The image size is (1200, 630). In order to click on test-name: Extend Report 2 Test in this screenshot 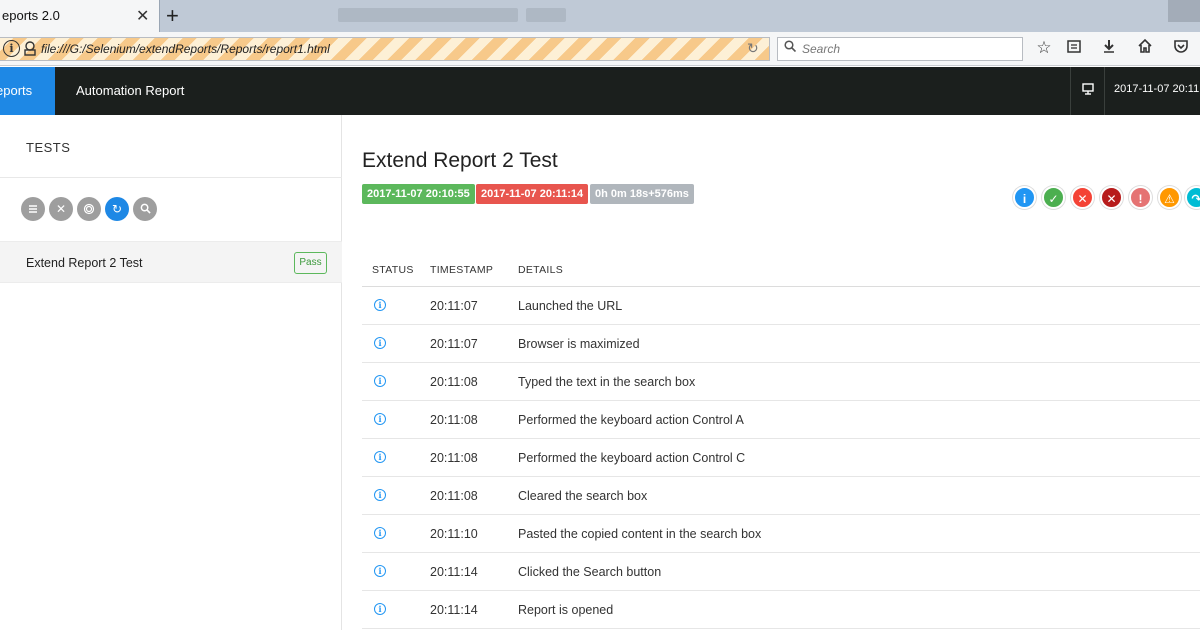, I will do `click(84, 263)`.